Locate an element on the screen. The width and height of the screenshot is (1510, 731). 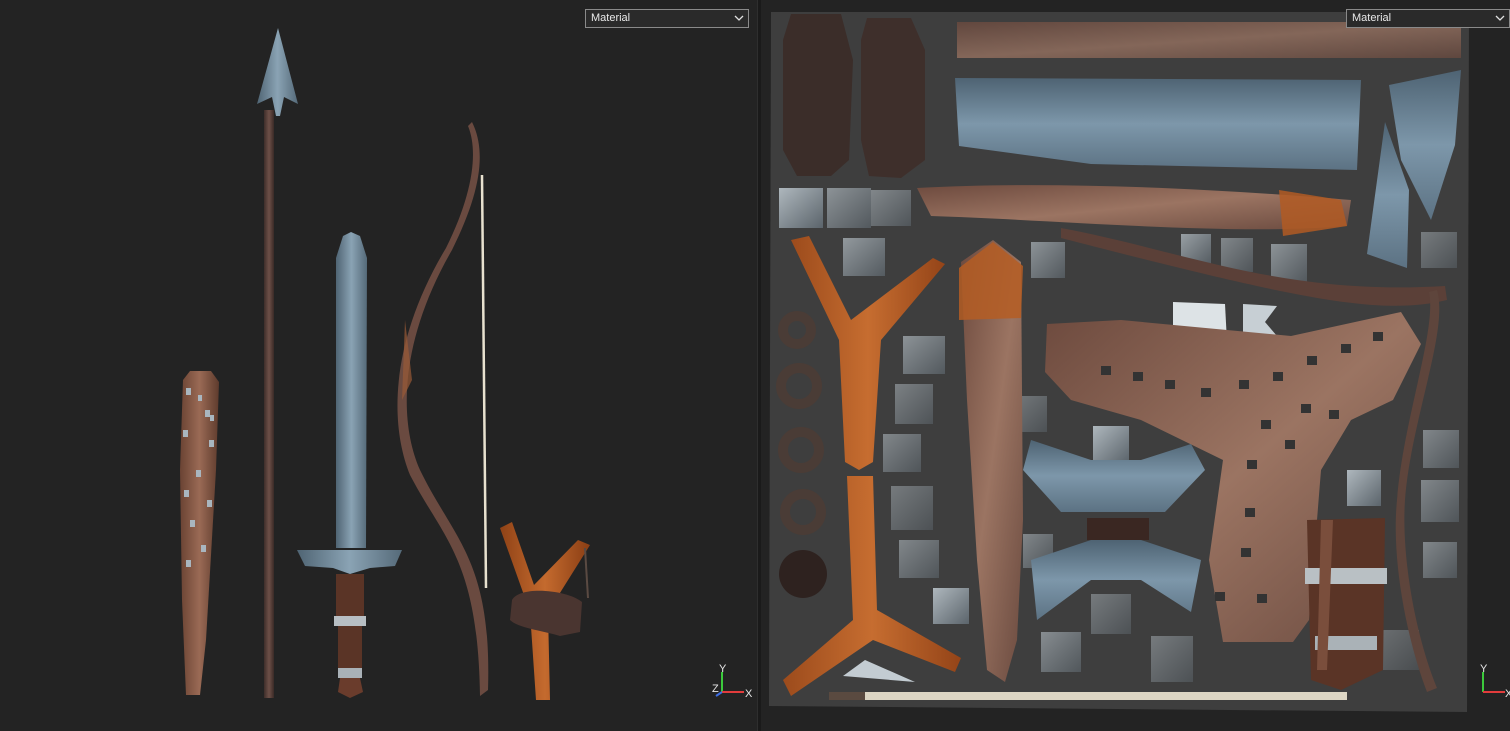
club-model is located at coordinates (199, 533).